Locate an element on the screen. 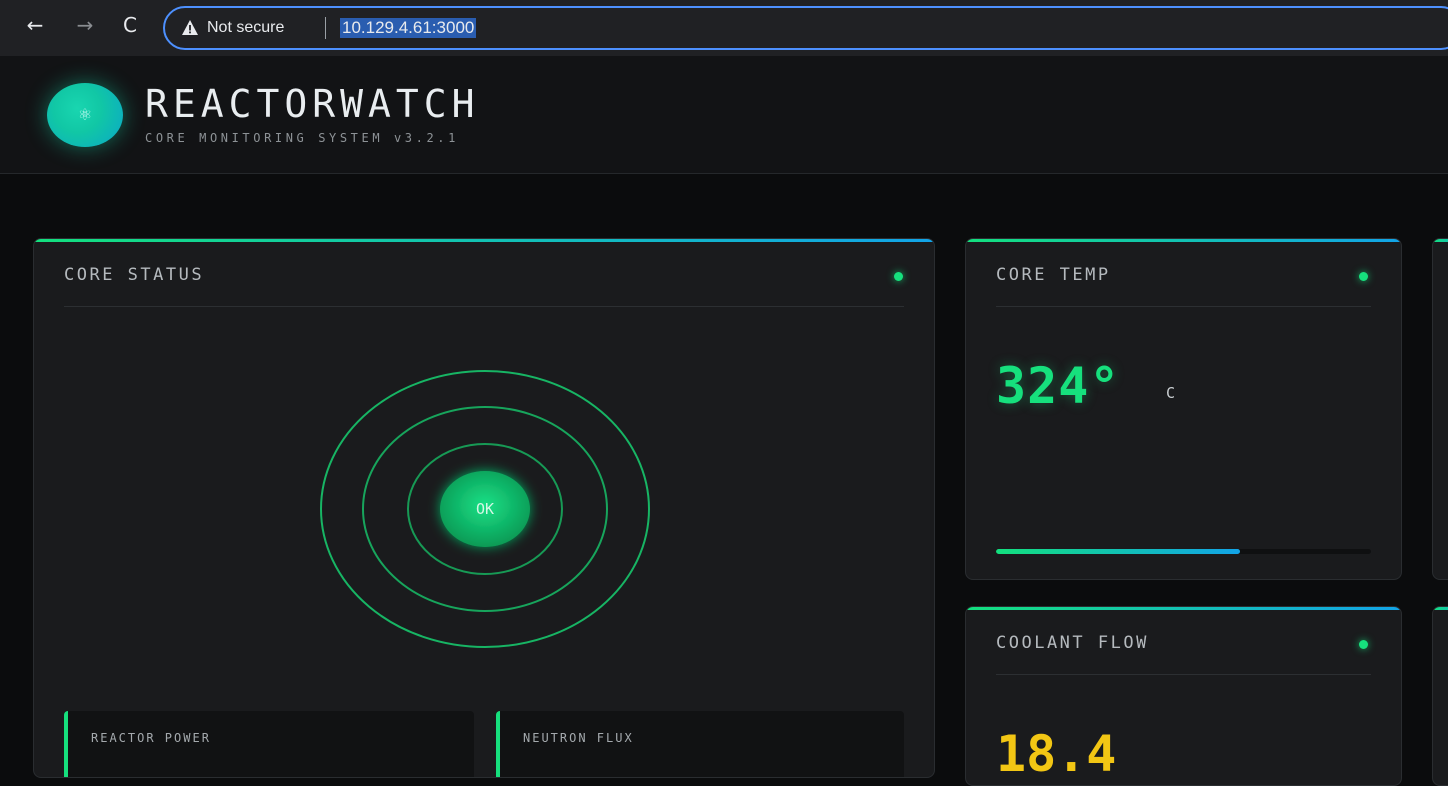 This screenshot has width=1448, height=786. reactor-power-card: REACTOR POWER is located at coordinates (269, 744).